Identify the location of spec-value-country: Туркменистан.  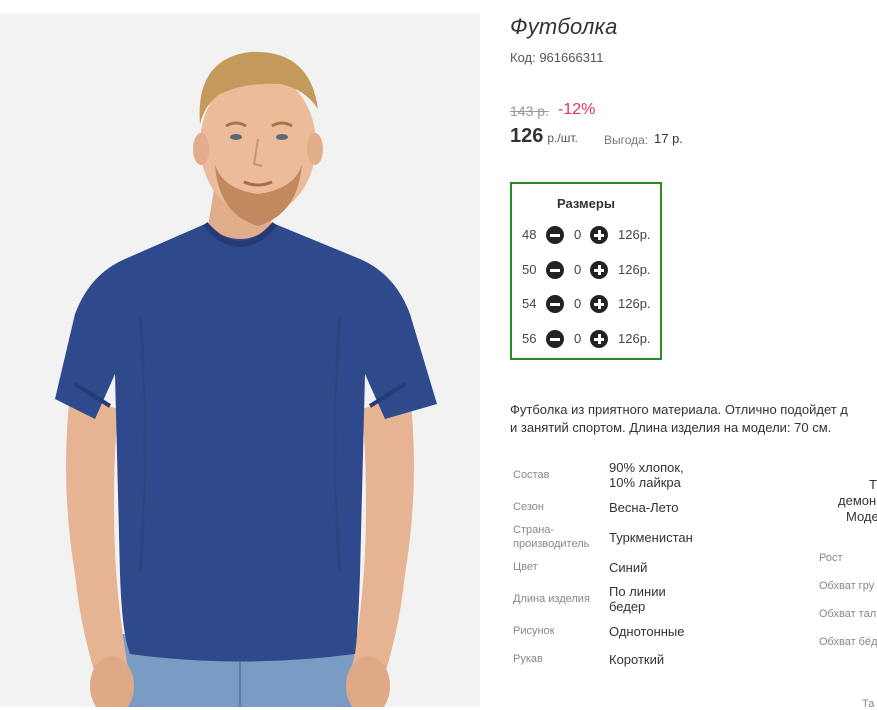
(651, 537).